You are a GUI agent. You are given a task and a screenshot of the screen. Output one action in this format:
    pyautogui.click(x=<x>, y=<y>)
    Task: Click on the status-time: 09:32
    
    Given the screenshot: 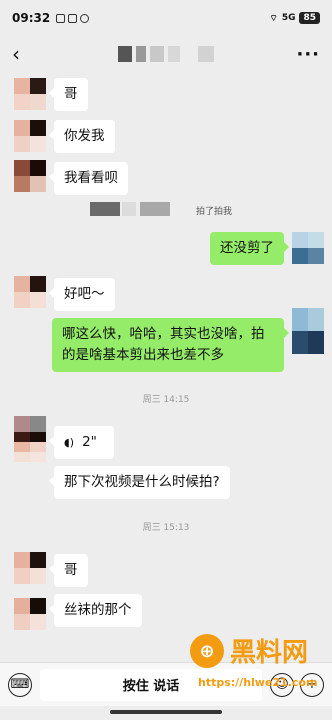 What is the action you would take?
    pyautogui.click(x=31, y=18)
    